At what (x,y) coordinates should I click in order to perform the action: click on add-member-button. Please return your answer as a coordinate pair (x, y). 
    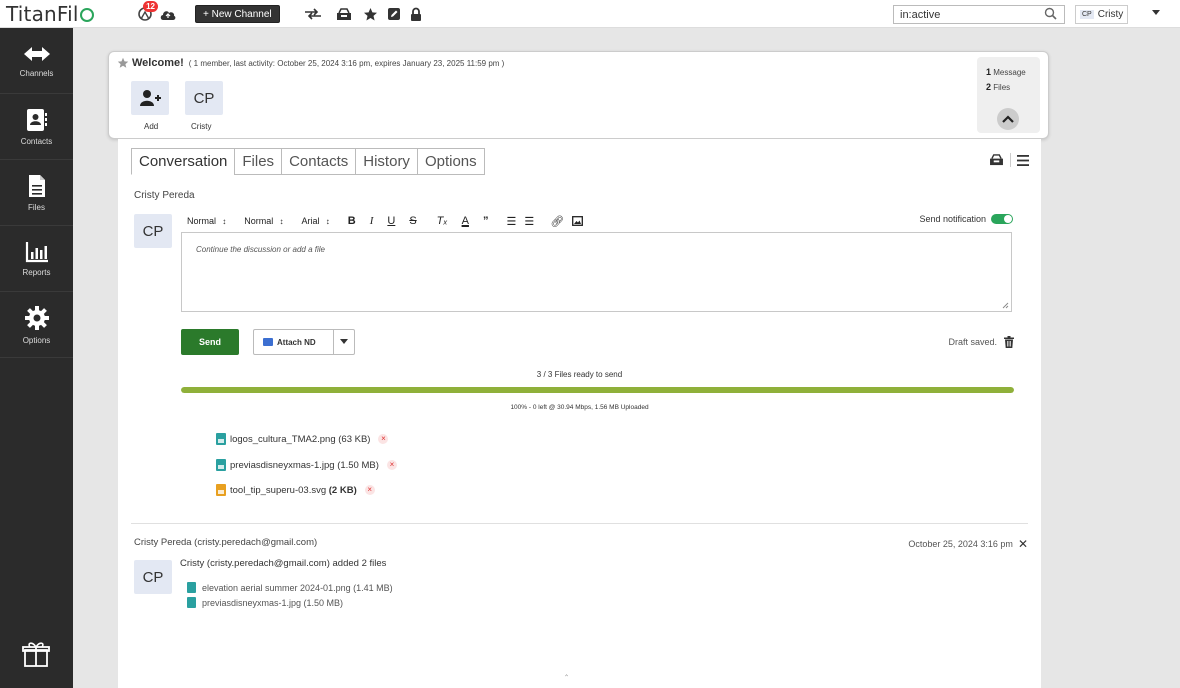
    Looking at the image, I should click on (150, 98).